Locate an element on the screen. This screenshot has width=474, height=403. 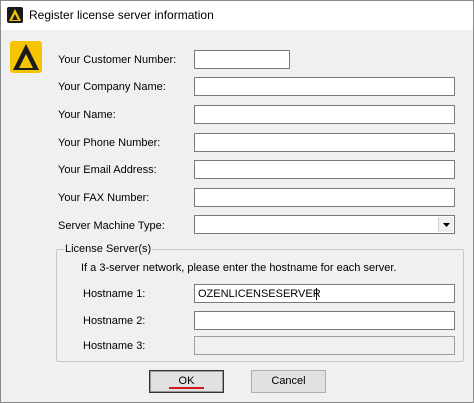
fax-label: Your FAX Number: is located at coordinates (104, 198).